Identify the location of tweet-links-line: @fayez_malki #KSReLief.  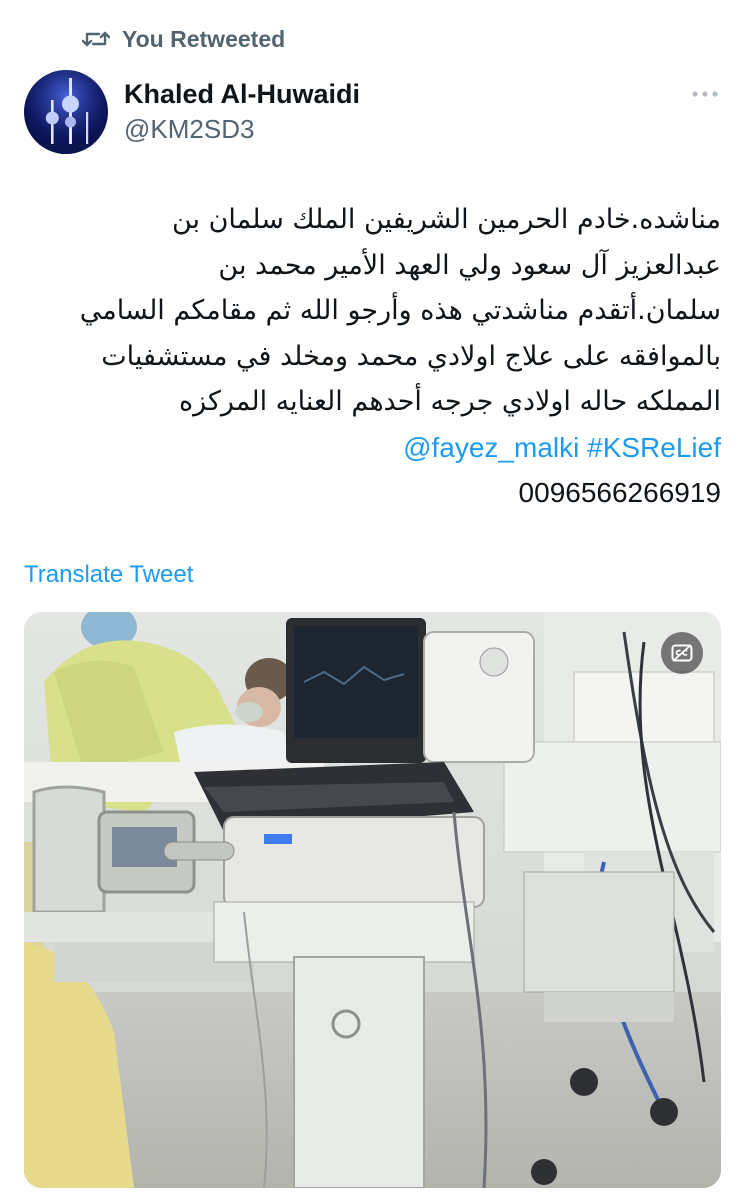
(372, 448).